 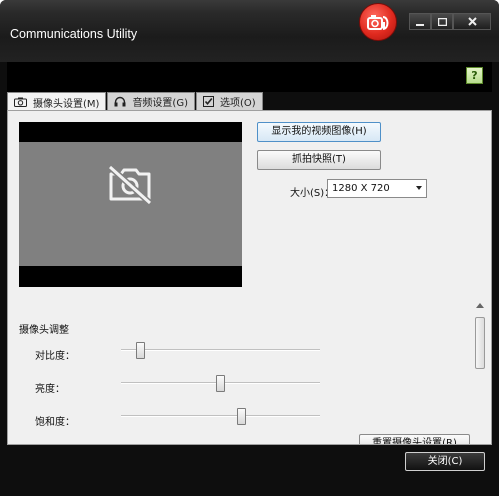 I want to click on contrast-slider-thumb, so click(x=141, y=350).